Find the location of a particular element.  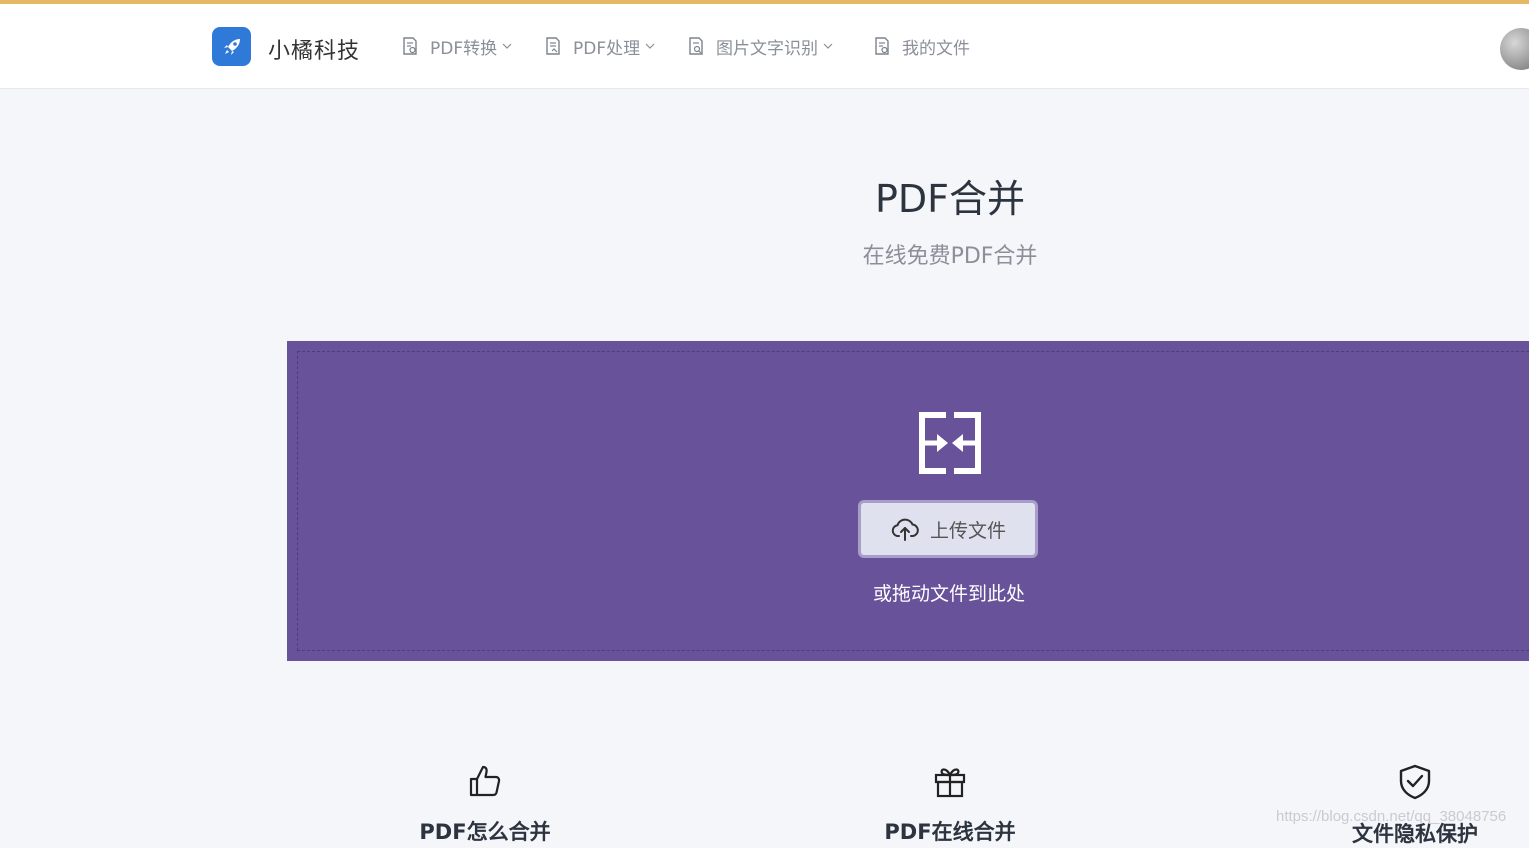

page-subtitle: 在线免费PDF合并 is located at coordinates (950, 256).